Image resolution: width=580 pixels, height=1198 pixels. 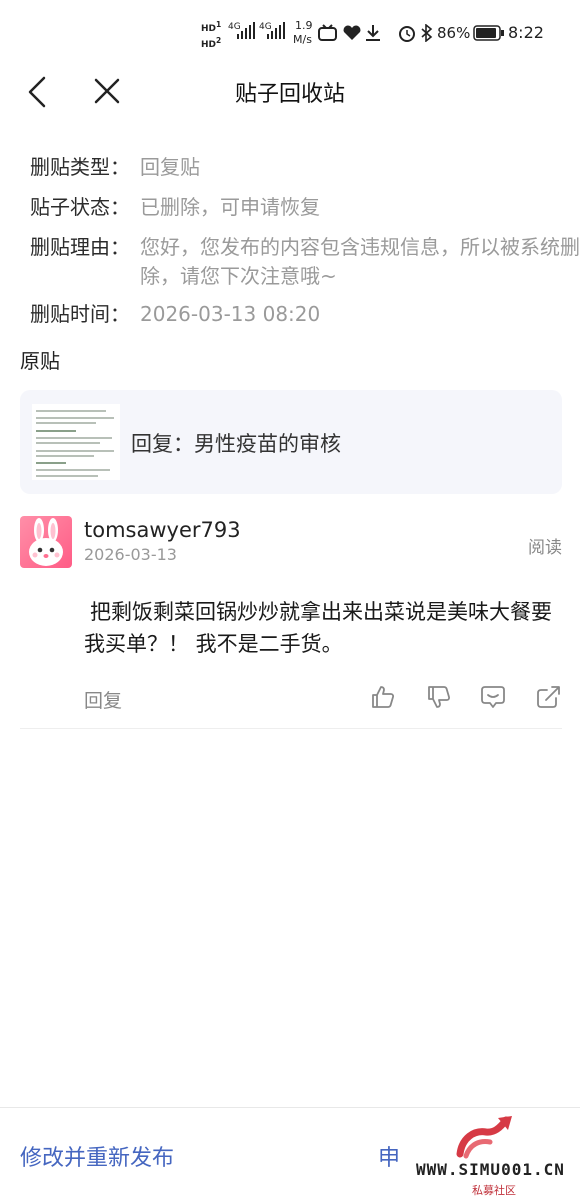 What do you see at coordinates (46, 542) in the screenshot?
I see `avatar` at bounding box center [46, 542].